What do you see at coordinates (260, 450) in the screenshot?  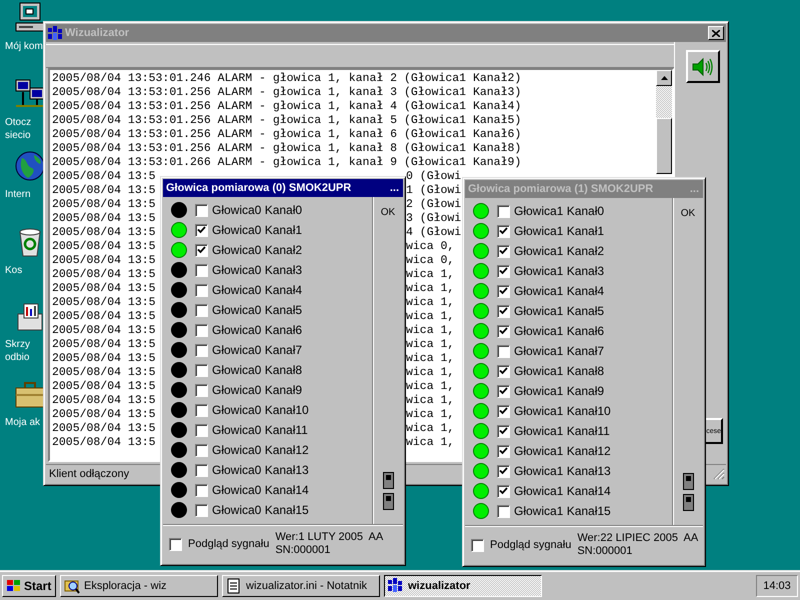 I see `channel-label: Głowica0 Kanał12` at bounding box center [260, 450].